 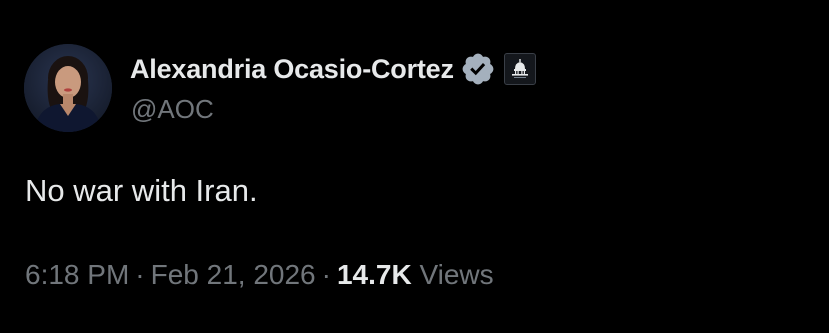 I want to click on tweet-meta-row: 6:18 PM · Feb 21, 2026 · 14.7K Views, so click(x=259, y=275).